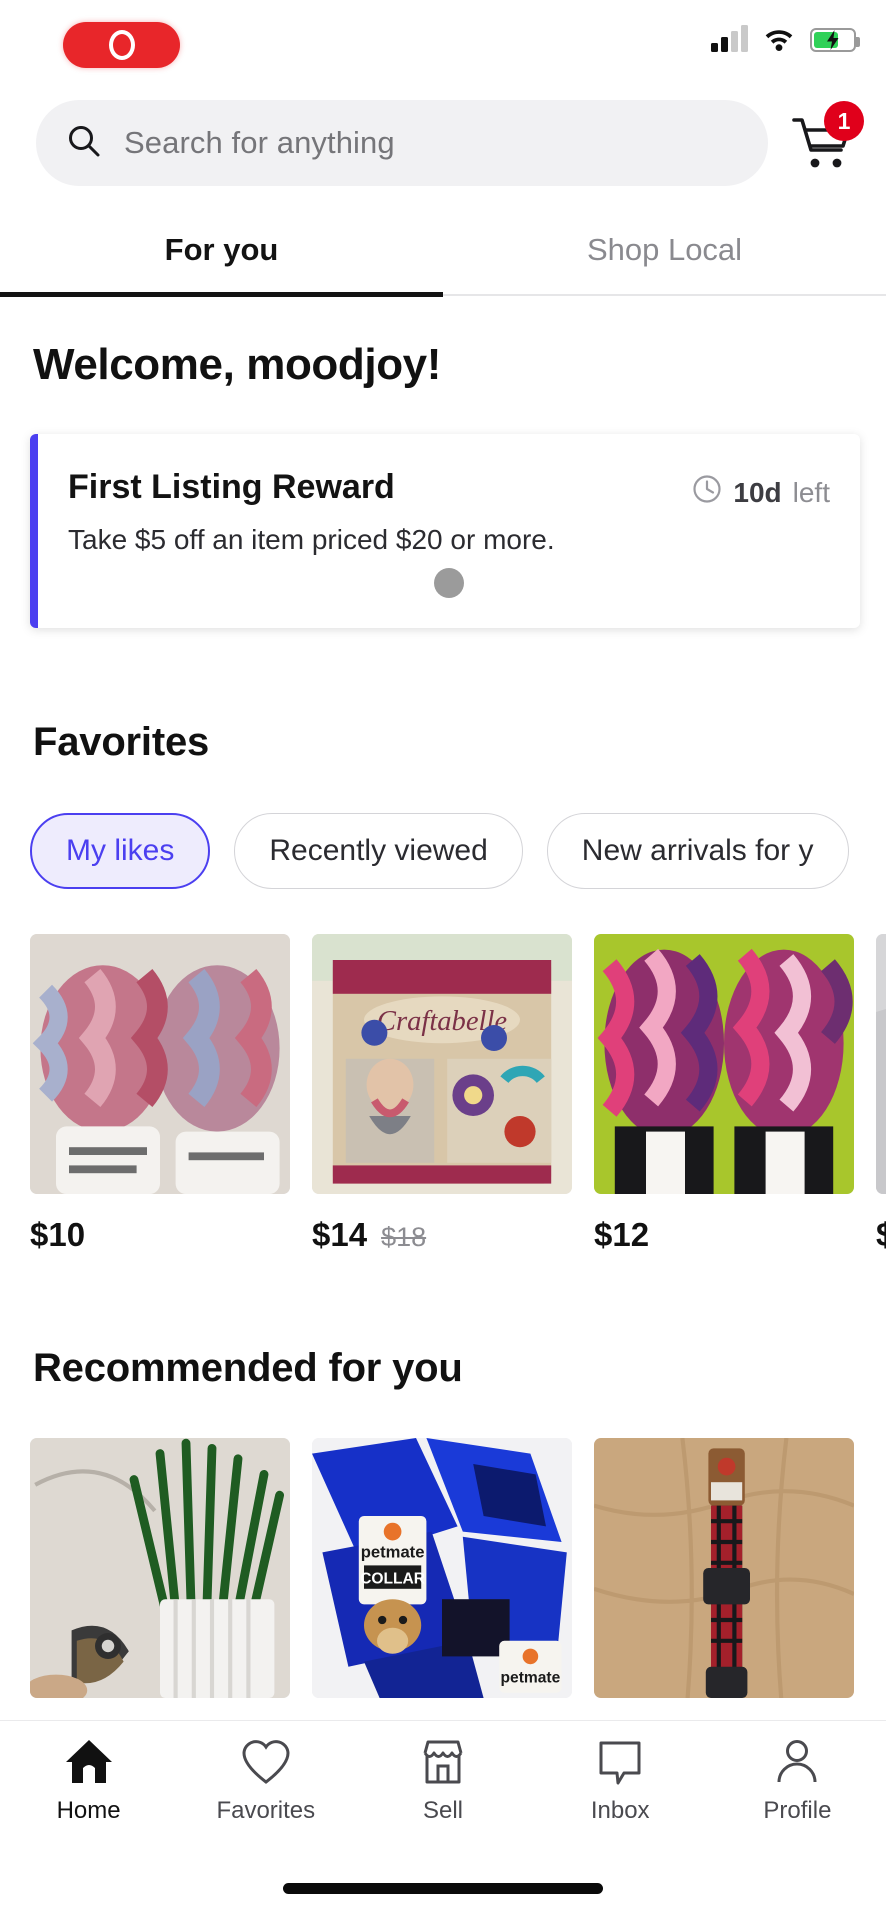 The width and height of the screenshot is (886, 1920). What do you see at coordinates (160, 1224) in the screenshot?
I see `product-price-row: $10` at bounding box center [160, 1224].